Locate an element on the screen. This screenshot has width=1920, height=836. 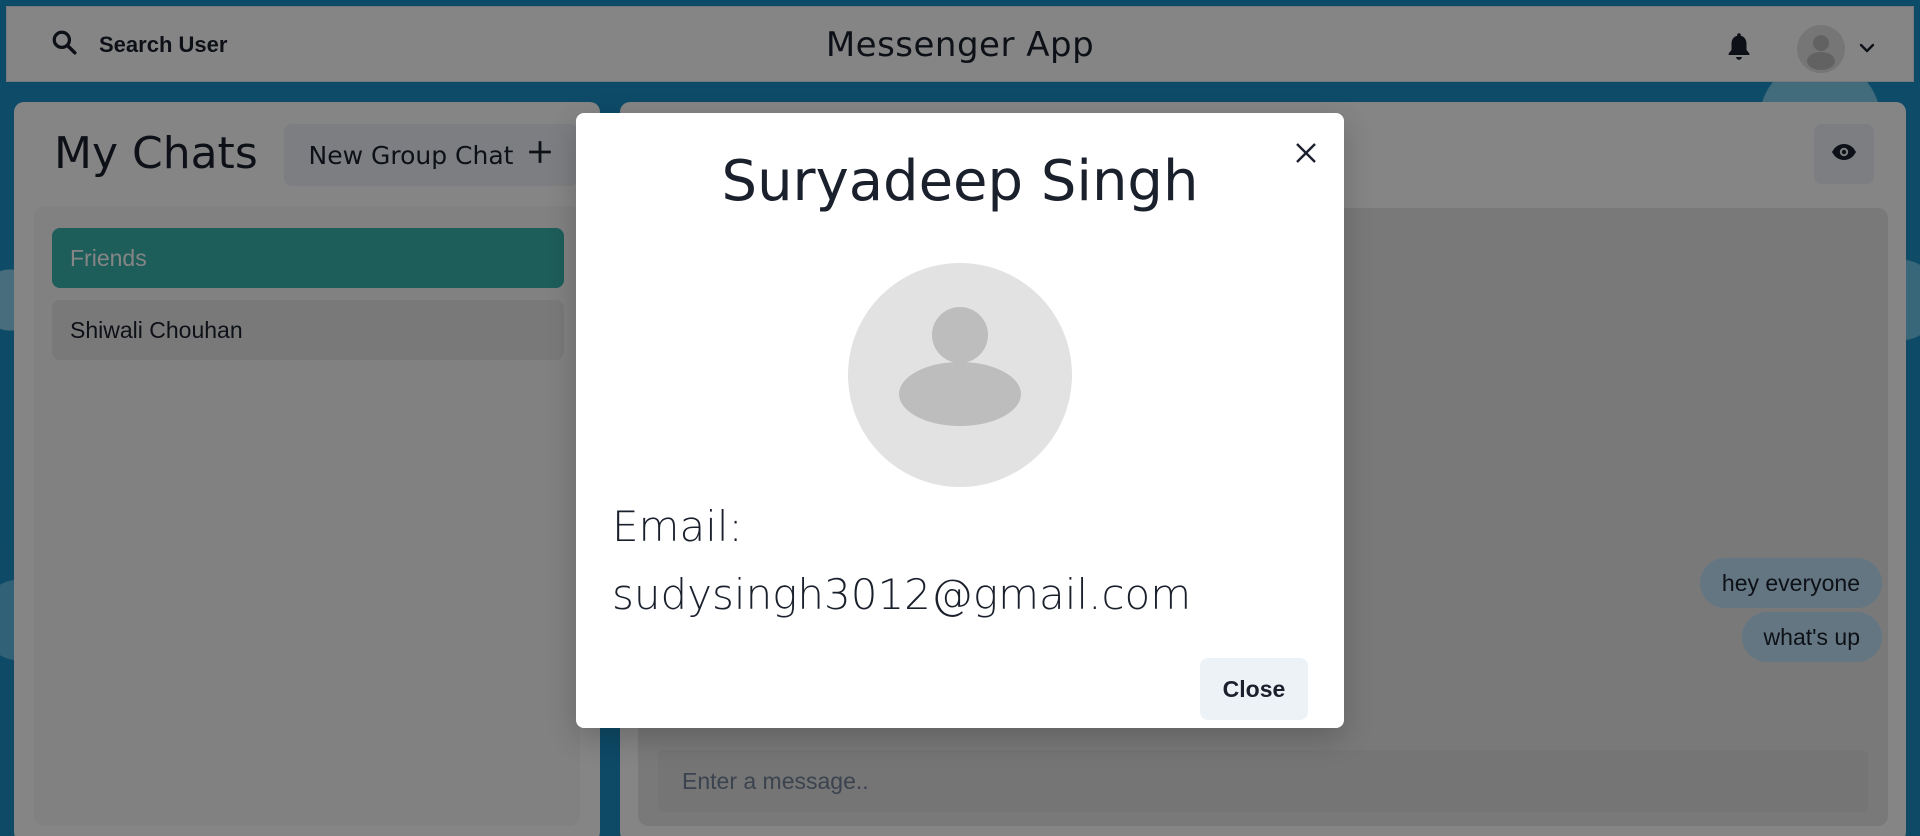
profile-avatar is located at coordinates (960, 375).